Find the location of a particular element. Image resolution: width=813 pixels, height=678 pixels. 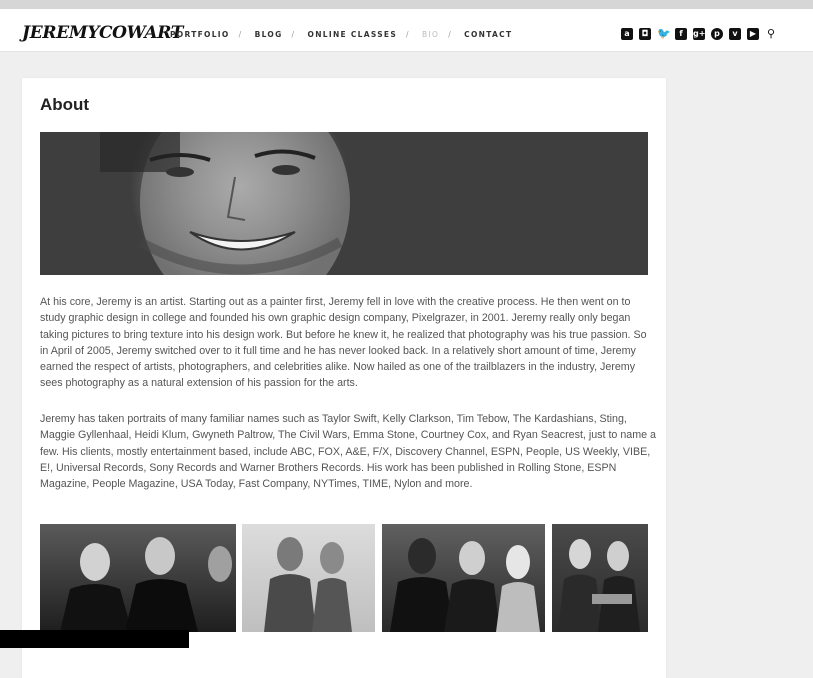

page-title: About is located at coordinates (65, 104).